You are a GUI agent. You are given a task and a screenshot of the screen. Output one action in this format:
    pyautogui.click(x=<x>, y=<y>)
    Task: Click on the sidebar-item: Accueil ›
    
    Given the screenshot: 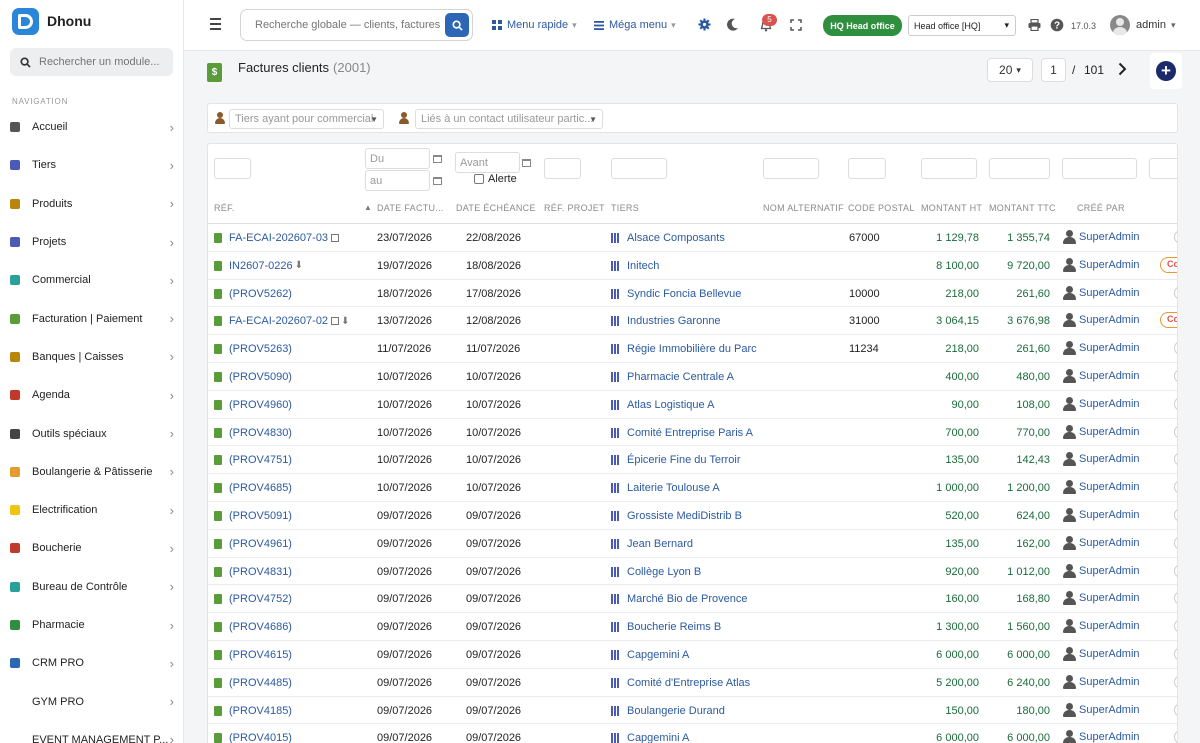 What is the action you would take?
    pyautogui.click(x=92, y=127)
    